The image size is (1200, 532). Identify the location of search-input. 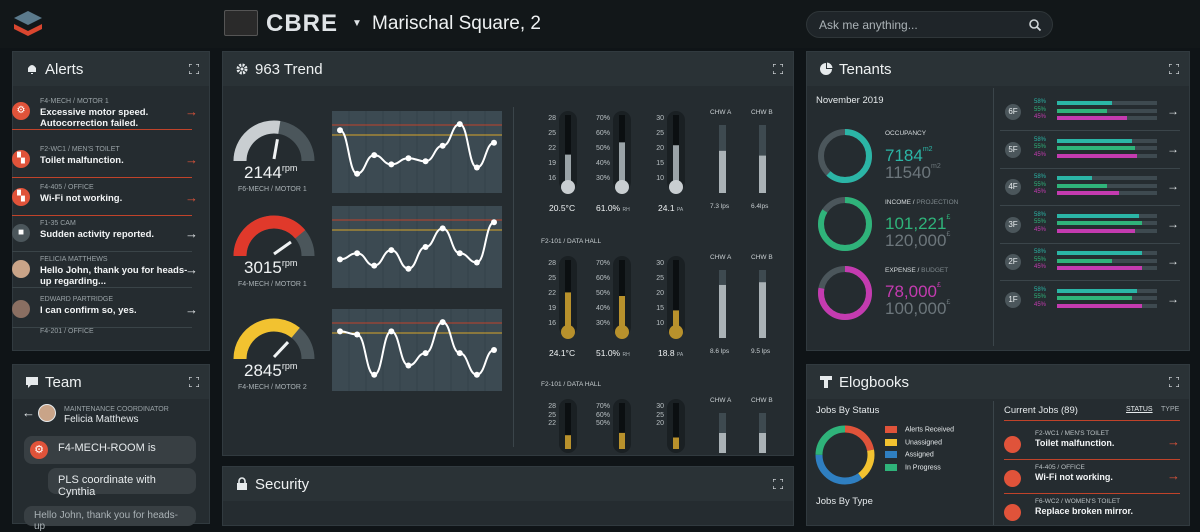
(919, 25).